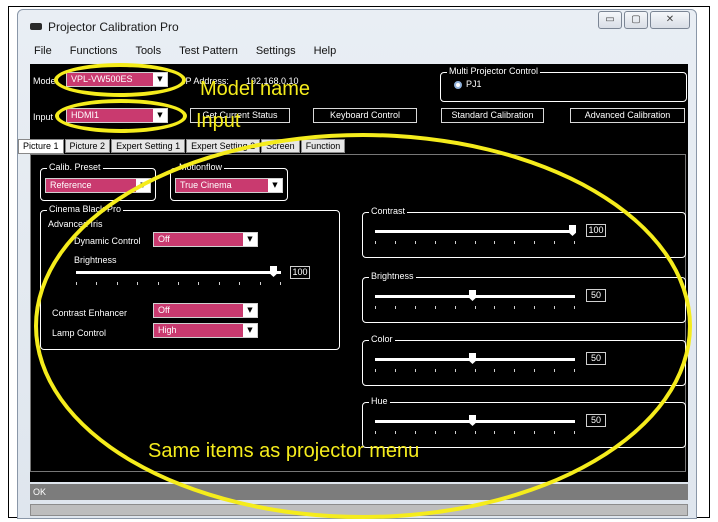 This screenshot has height=522, width=718. What do you see at coordinates (218, 121) in the screenshot?
I see `input-annotation-text: Input` at bounding box center [218, 121].